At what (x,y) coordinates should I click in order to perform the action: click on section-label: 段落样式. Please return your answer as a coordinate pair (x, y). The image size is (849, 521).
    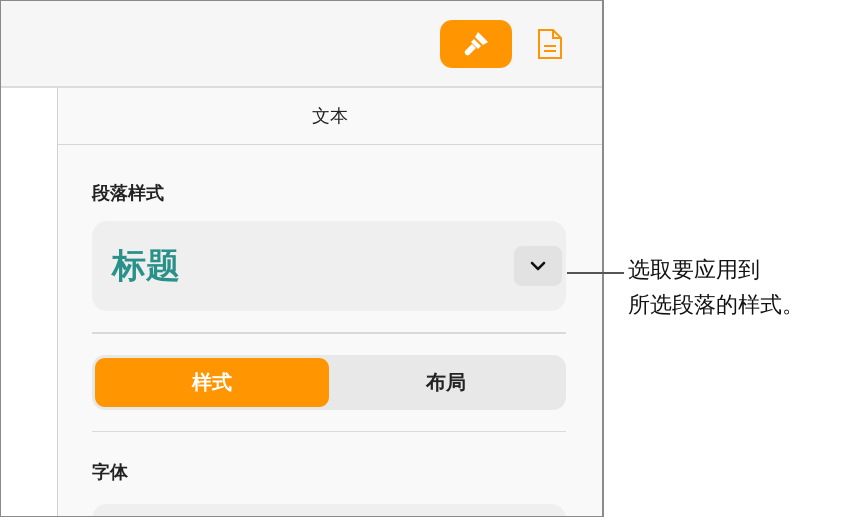
    Looking at the image, I should click on (128, 193).